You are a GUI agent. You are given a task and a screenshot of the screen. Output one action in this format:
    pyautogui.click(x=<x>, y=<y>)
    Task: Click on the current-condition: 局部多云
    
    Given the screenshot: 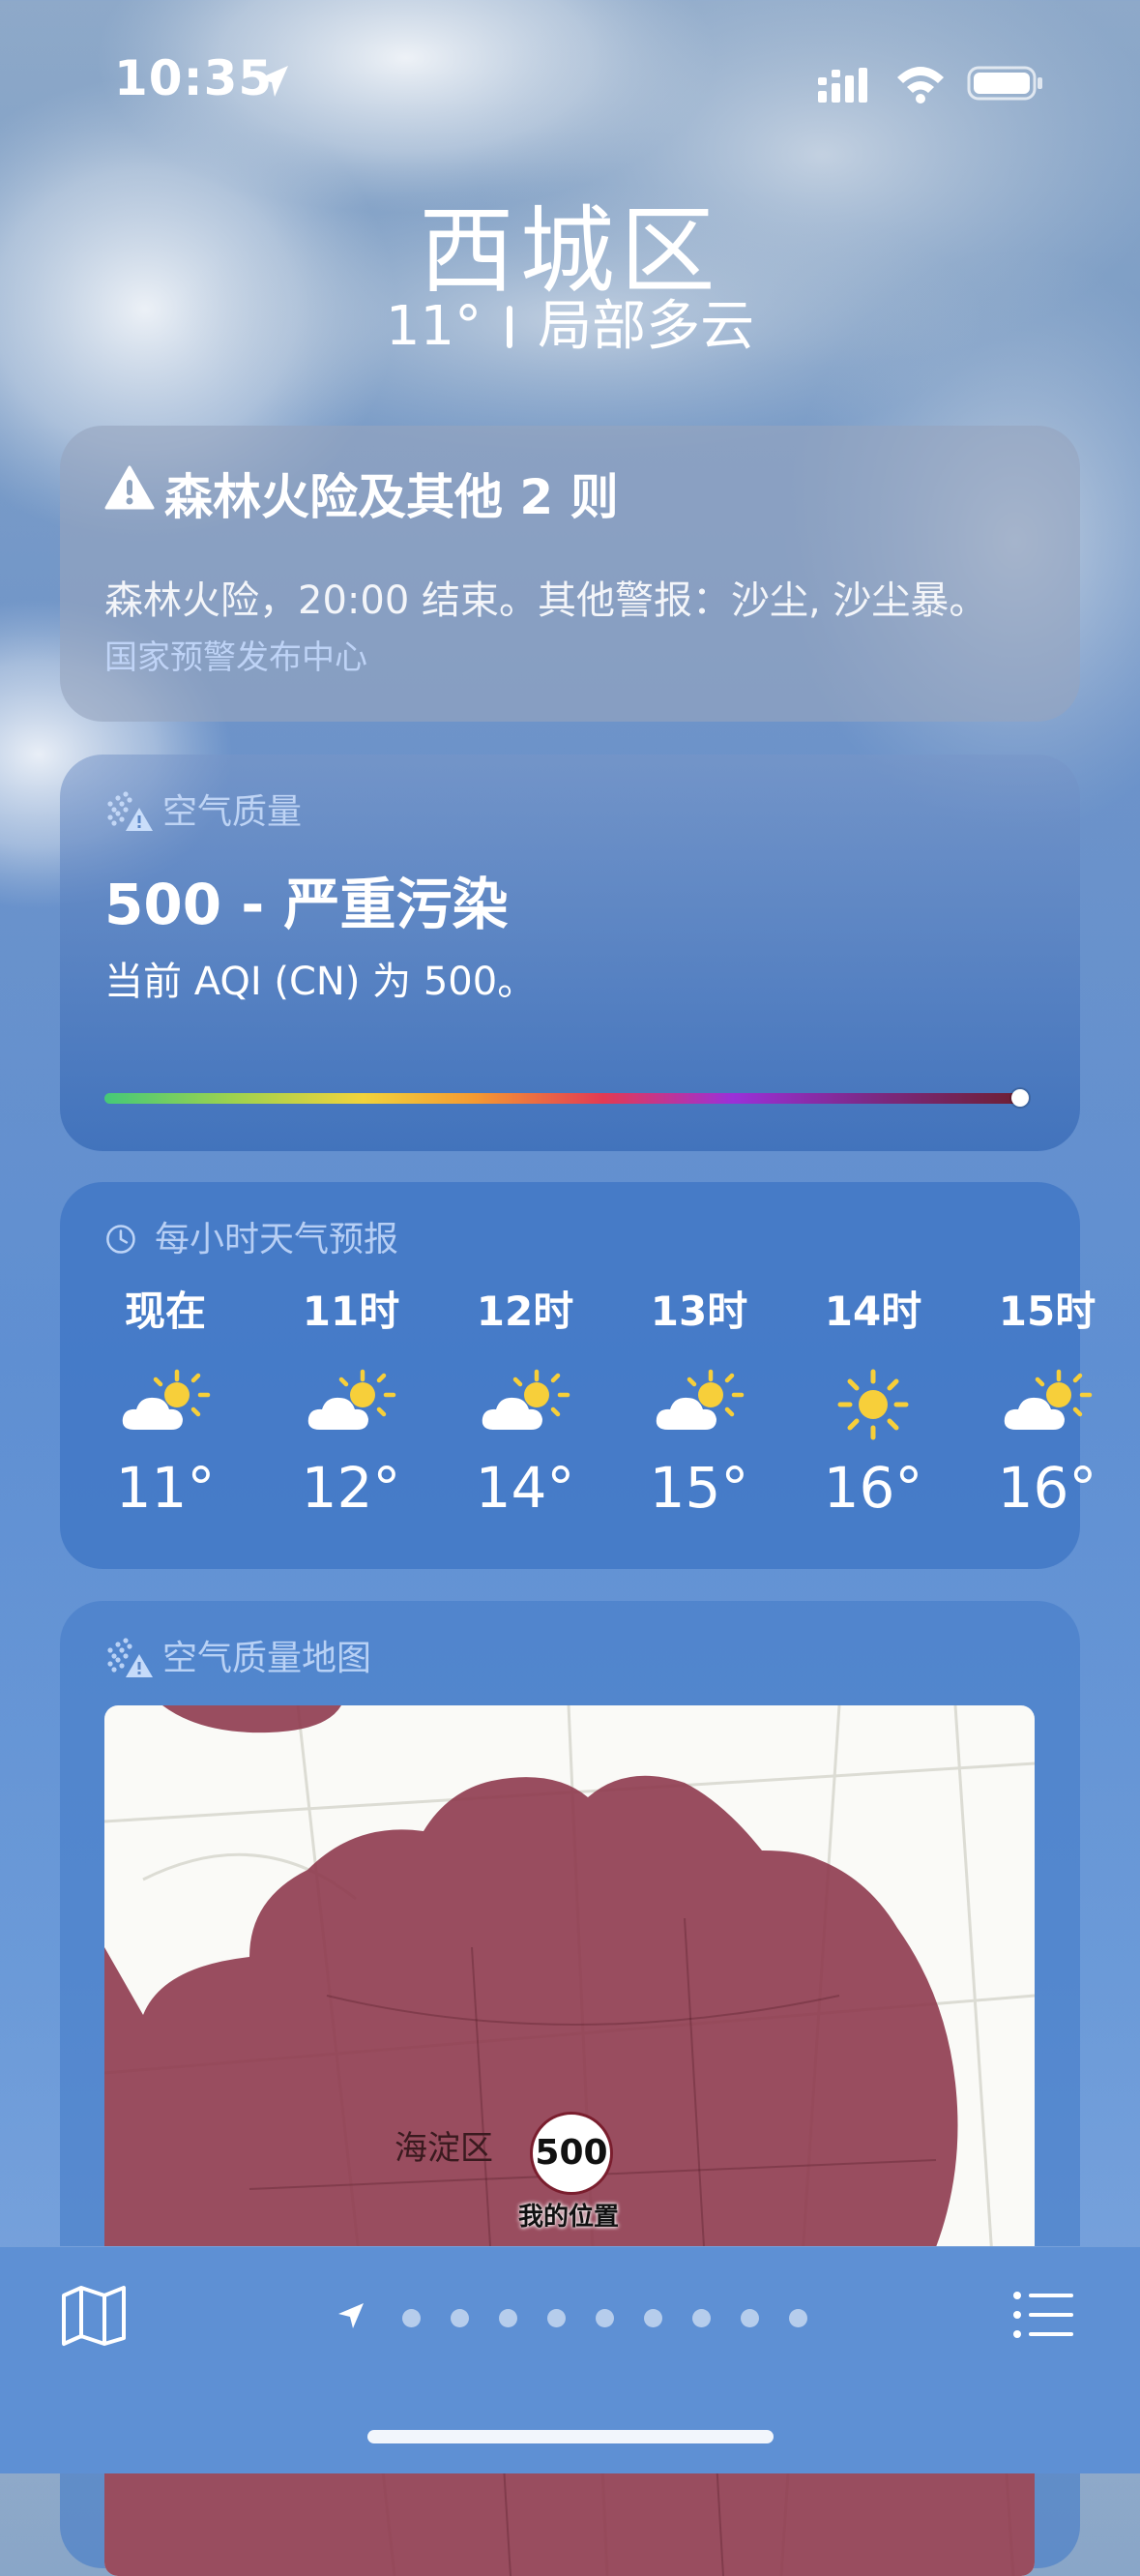 What is the action you would take?
    pyautogui.click(x=646, y=326)
    